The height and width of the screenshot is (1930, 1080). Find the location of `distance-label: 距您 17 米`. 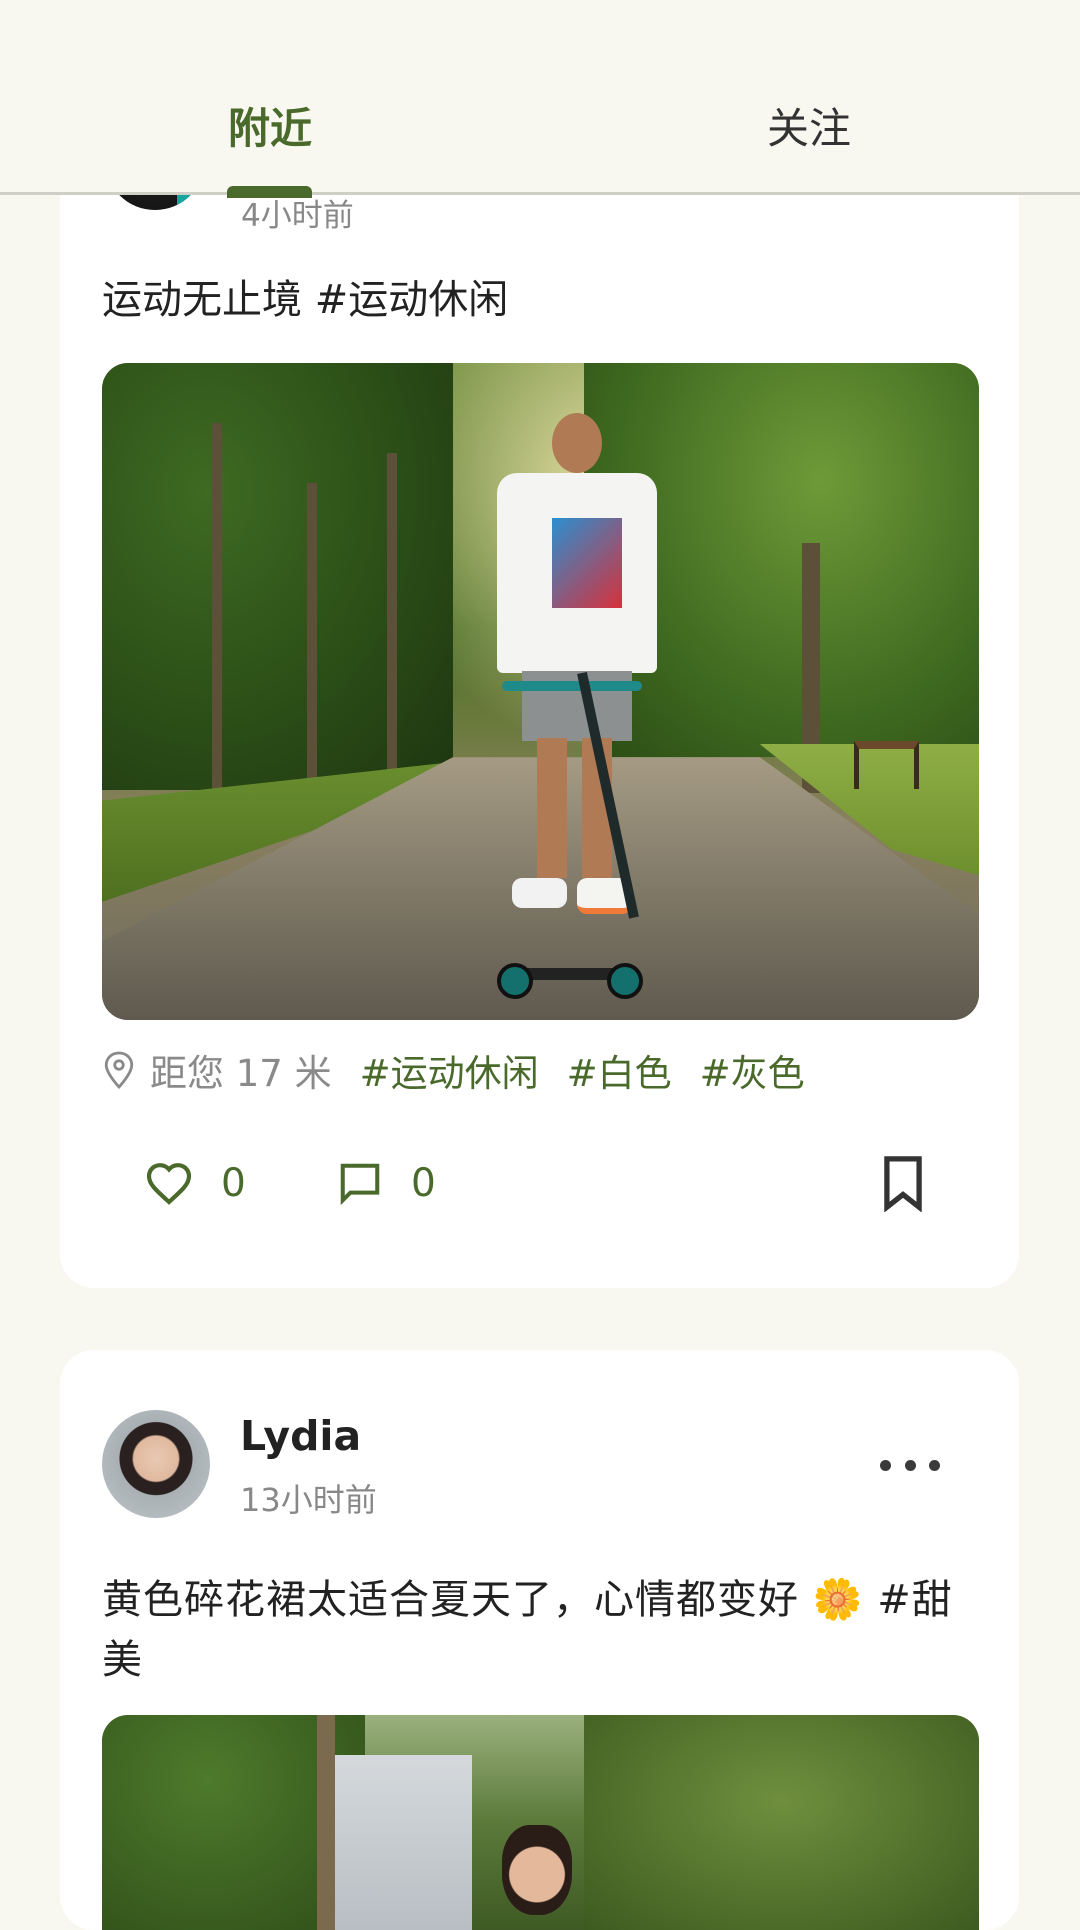

distance-label: 距您 17 米 is located at coordinates (241, 1073).